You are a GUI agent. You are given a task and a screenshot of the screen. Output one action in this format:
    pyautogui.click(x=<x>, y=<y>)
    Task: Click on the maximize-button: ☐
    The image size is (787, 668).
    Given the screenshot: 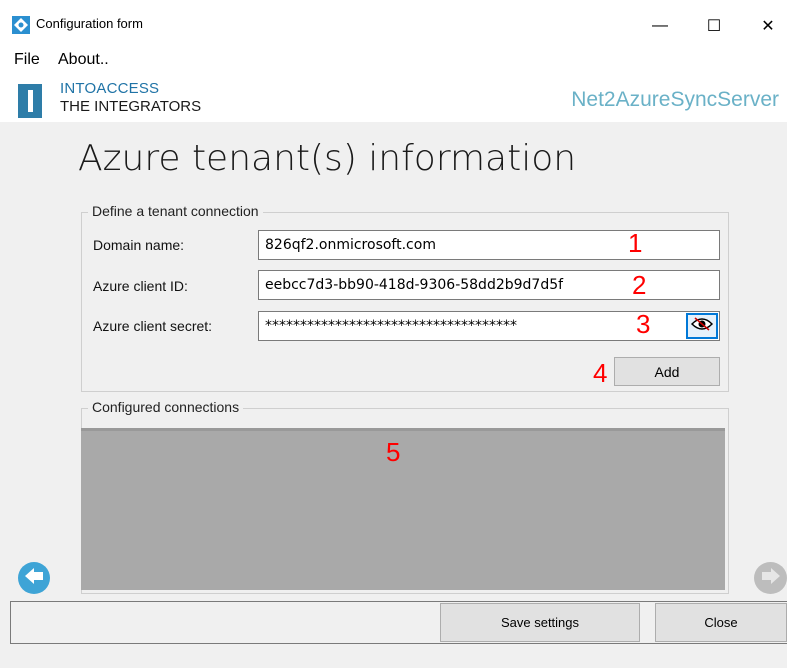 What is the action you would take?
    pyautogui.click(x=714, y=26)
    